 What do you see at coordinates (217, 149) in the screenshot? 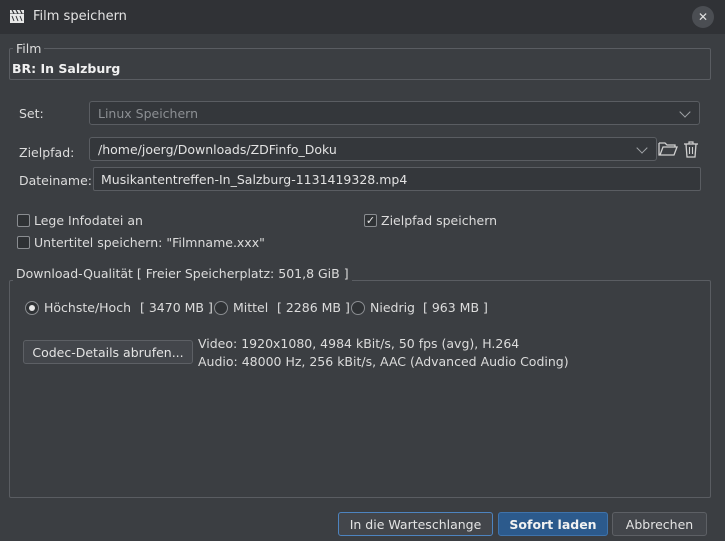
I see `zielpfad-value: /home/joerg/Downloads/ZDFinfo_Doku` at bounding box center [217, 149].